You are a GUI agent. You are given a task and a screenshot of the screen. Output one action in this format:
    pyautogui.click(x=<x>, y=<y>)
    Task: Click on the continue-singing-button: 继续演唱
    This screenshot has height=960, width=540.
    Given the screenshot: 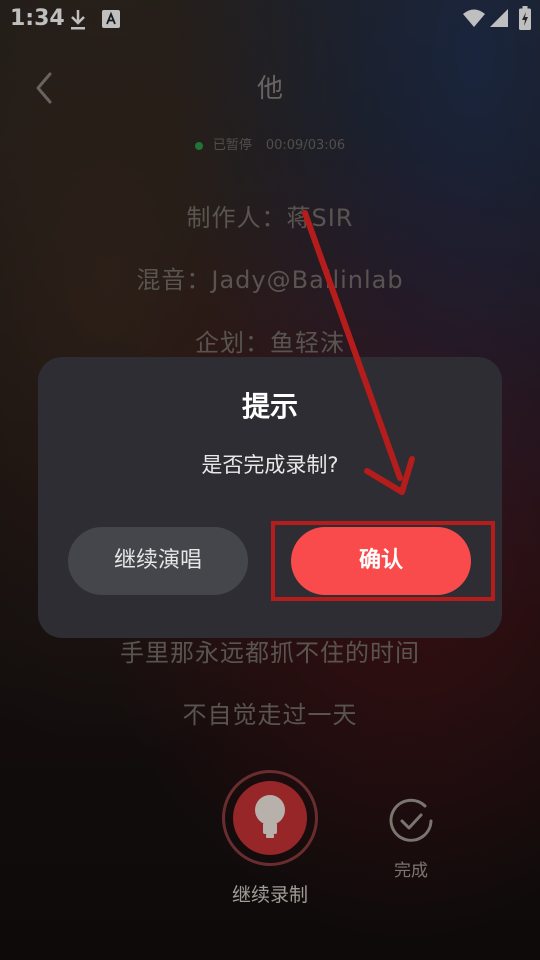 What is the action you would take?
    pyautogui.click(x=158, y=561)
    